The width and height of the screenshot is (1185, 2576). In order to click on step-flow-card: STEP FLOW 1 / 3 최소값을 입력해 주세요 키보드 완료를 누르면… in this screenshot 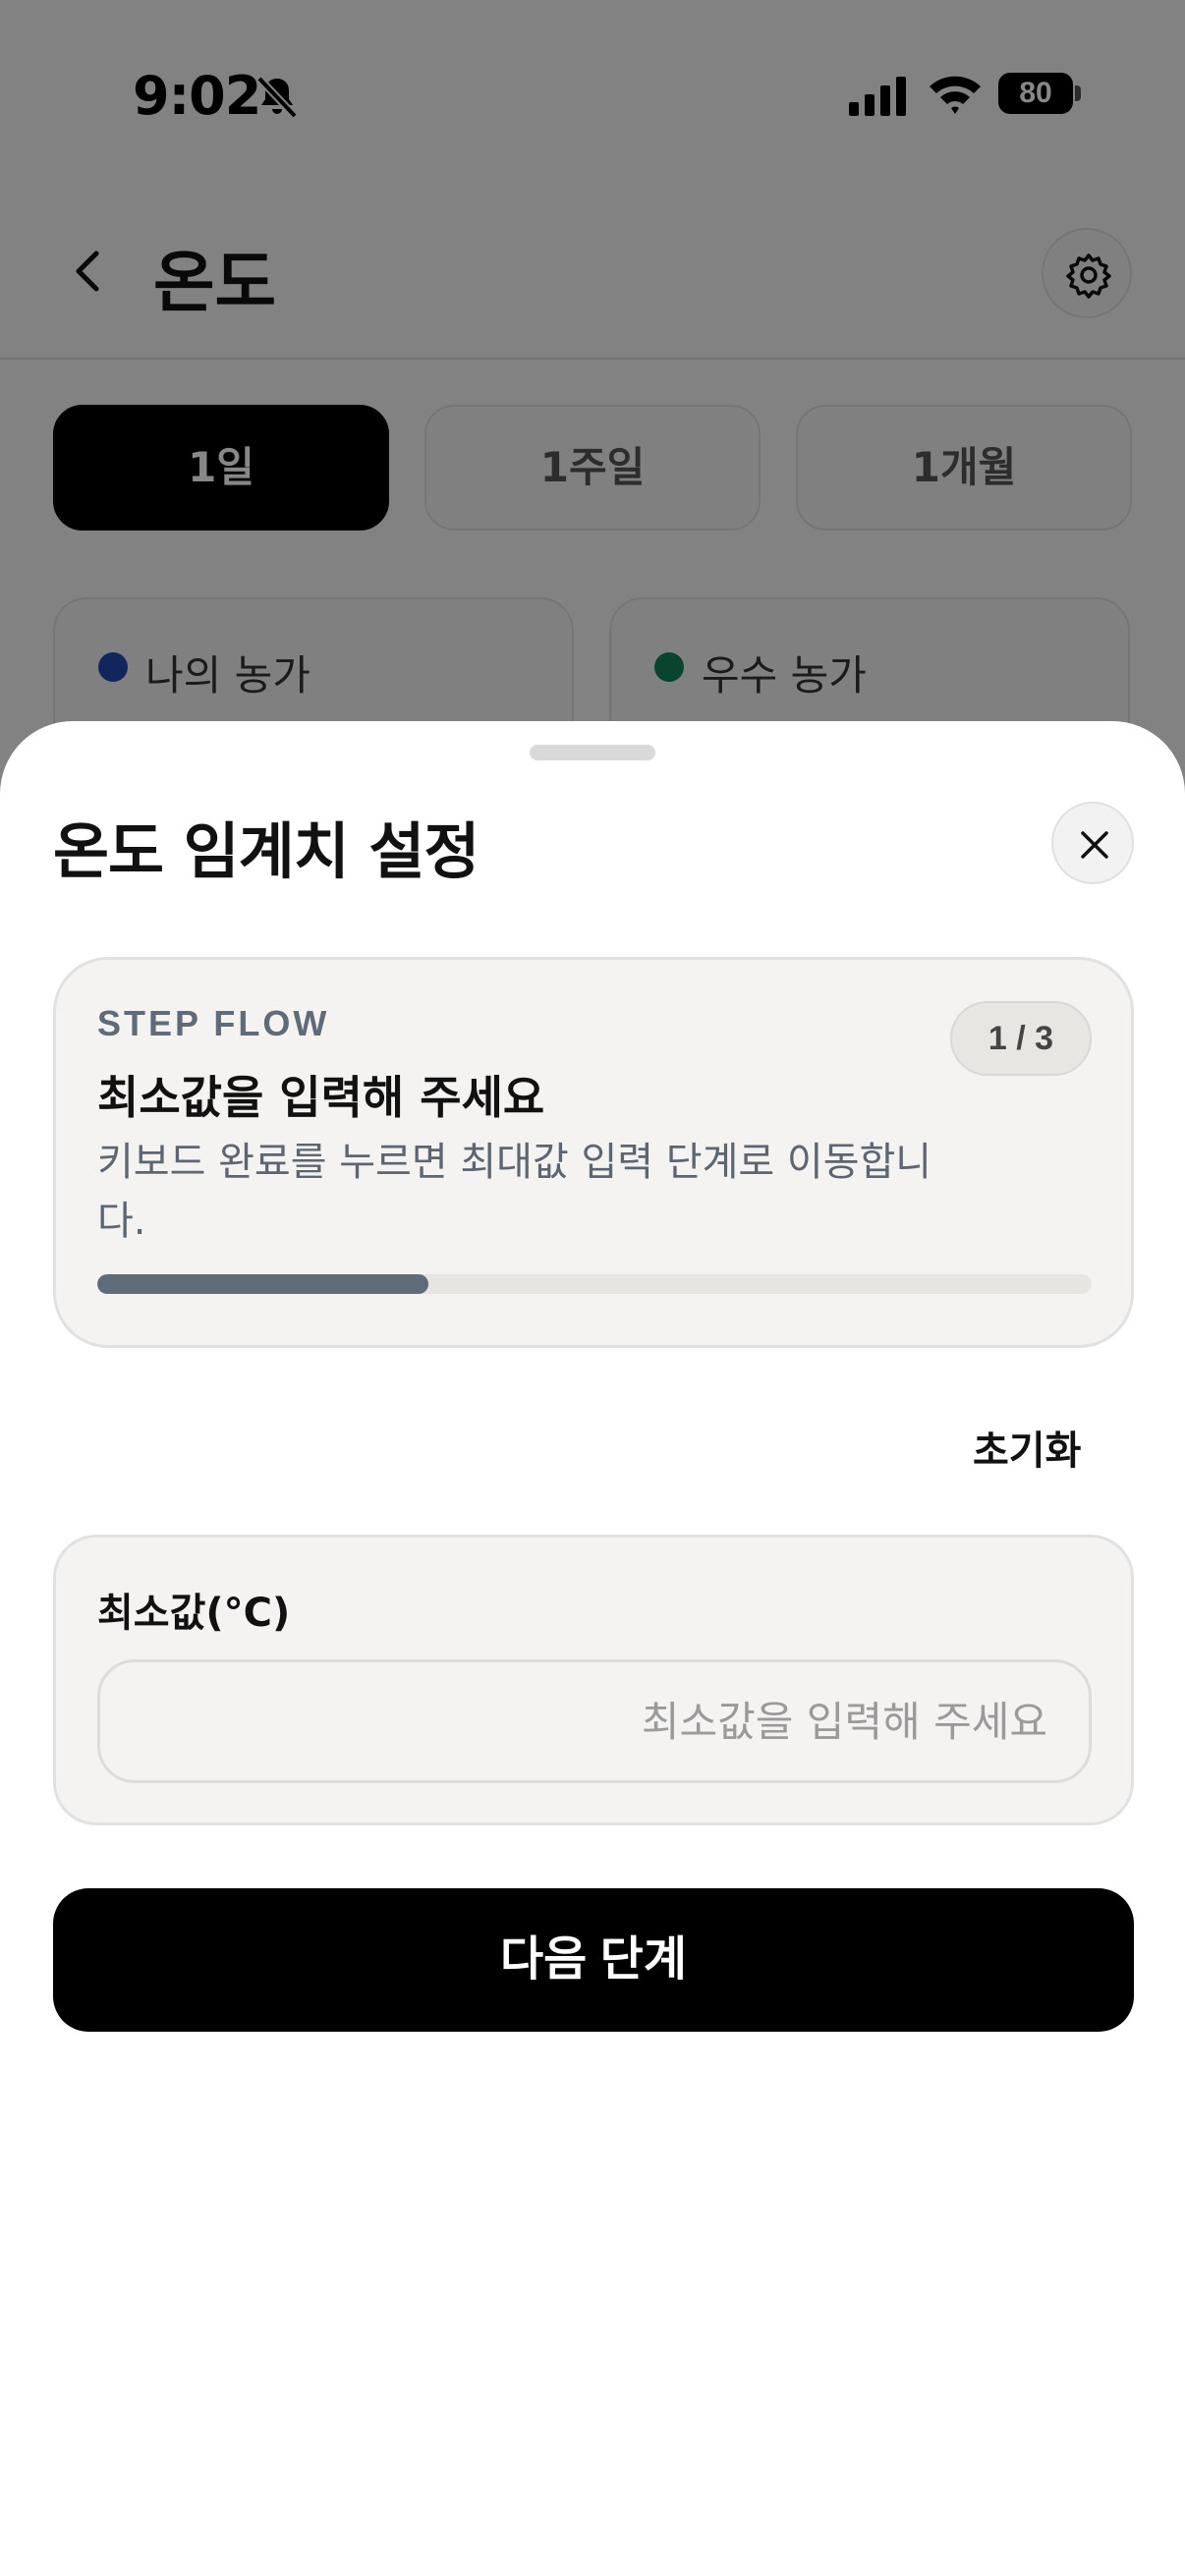, I will do `click(594, 1152)`.